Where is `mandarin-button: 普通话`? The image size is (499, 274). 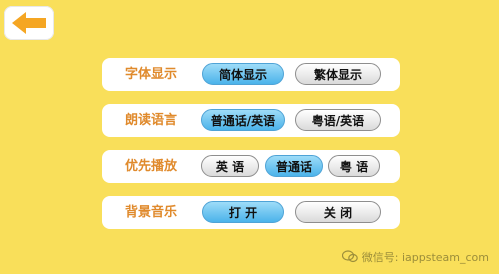 mandarin-button: 普通话 is located at coordinates (294, 166).